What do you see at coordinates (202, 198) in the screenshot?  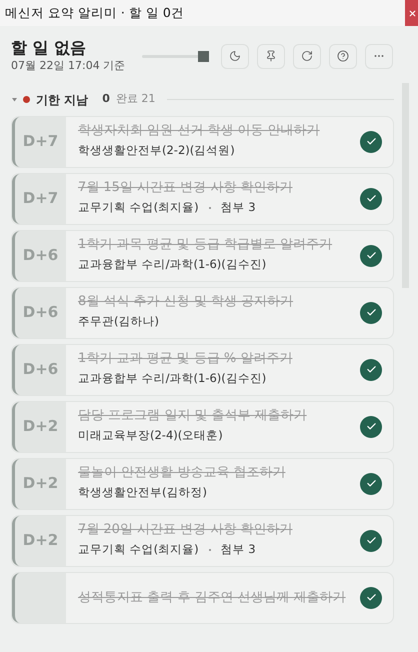 I see `task-card: D+7 7월 15일 시간표 변경 사항 확인하기 교무기획 수업(최지율) 첨부 3` at bounding box center [202, 198].